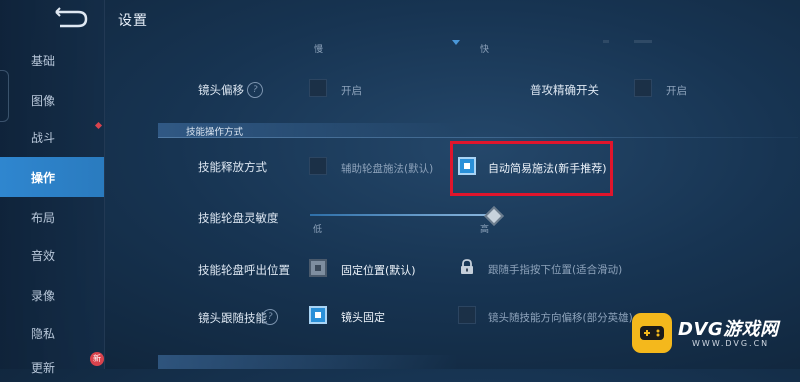 Image resolution: width=800 pixels, height=382 pixels. Describe the element at coordinates (318, 166) in the screenshot. I see `assist-wheel-checkbox` at that location.